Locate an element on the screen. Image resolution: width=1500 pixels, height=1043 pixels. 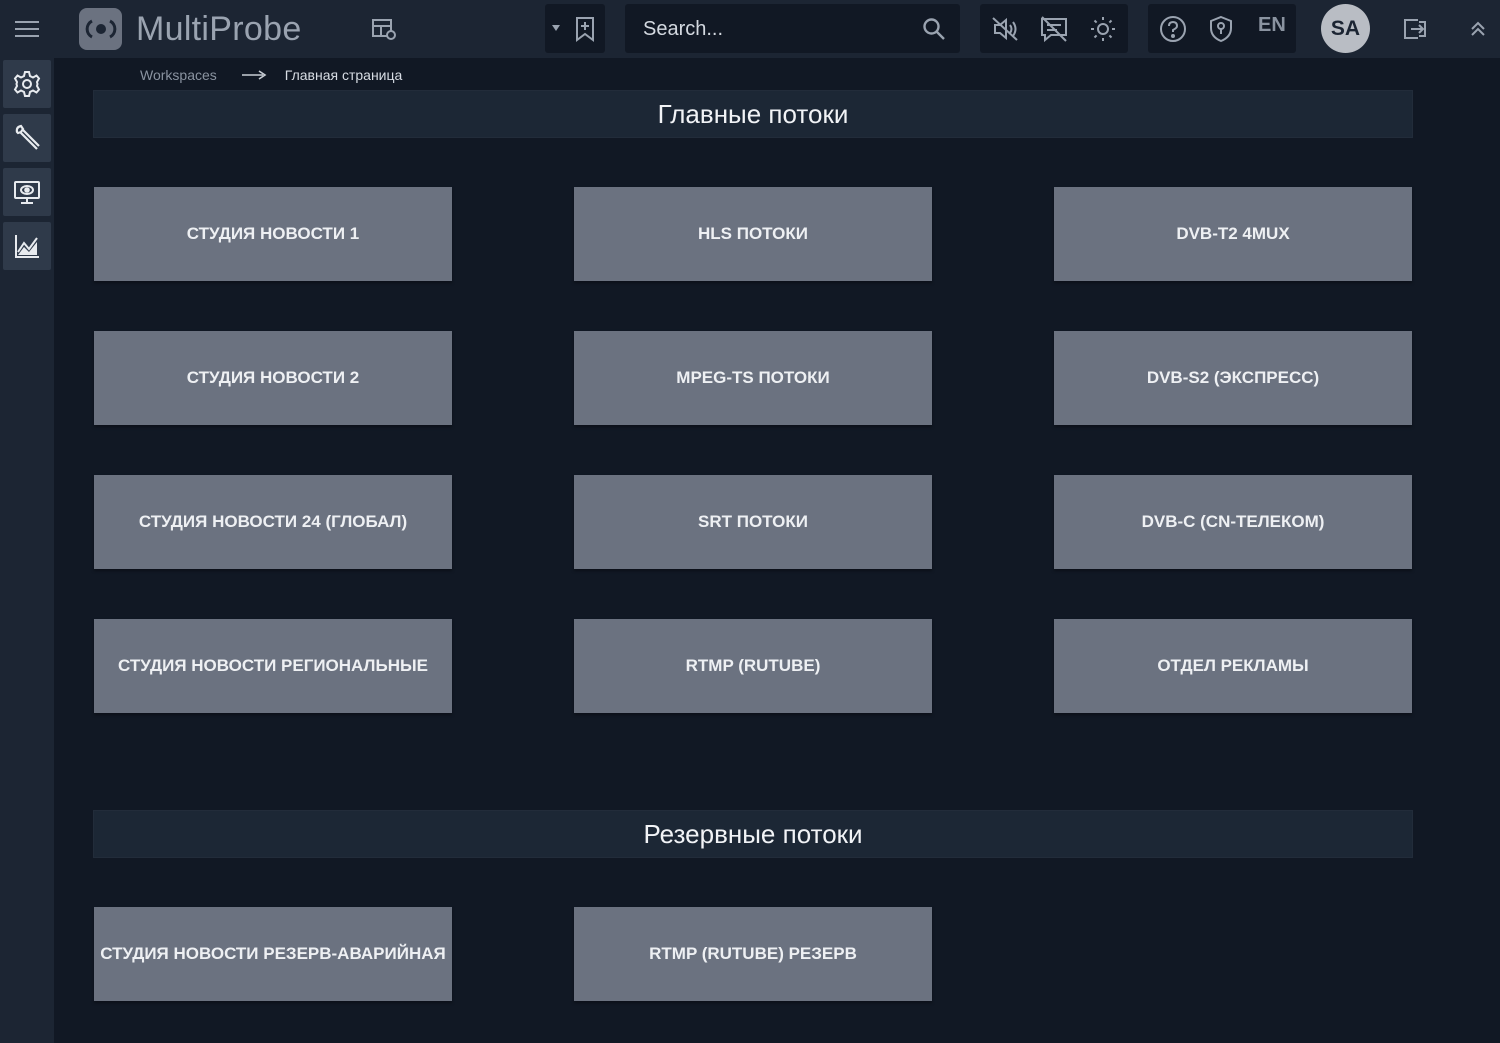
gear-icon is located at coordinates (27, 84).